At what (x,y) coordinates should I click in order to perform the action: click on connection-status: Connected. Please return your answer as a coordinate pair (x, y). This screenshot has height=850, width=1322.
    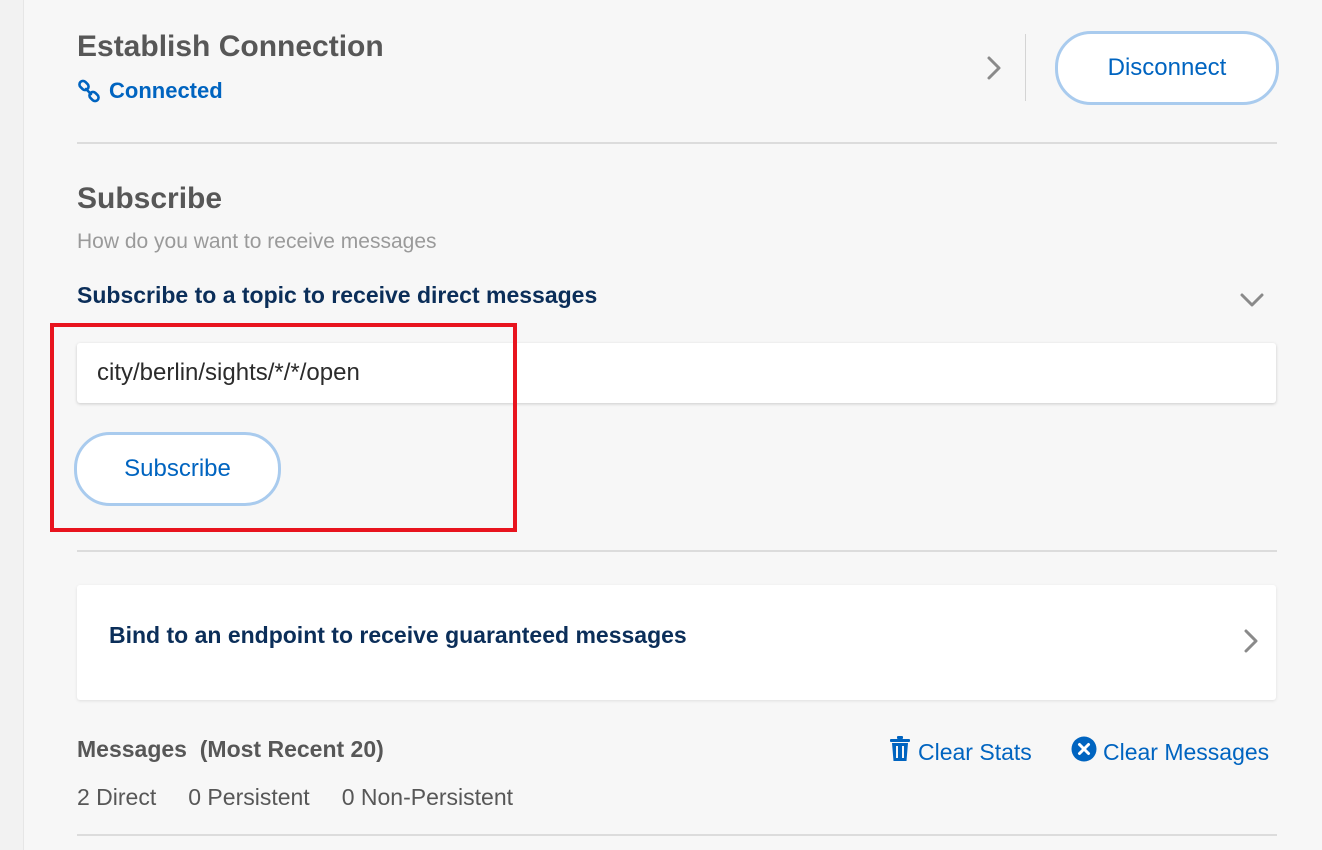
    Looking at the image, I should click on (150, 91).